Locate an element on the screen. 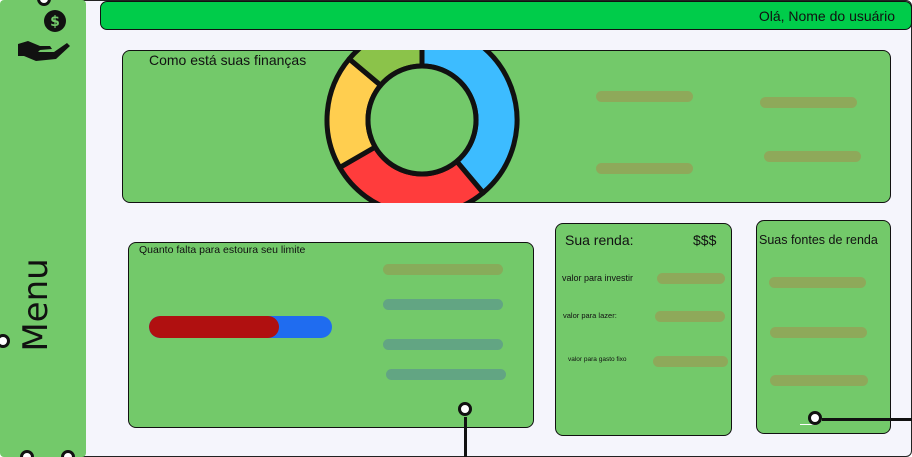 This screenshot has width=912, height=457. donut-center is located at coordinates (422, 120).